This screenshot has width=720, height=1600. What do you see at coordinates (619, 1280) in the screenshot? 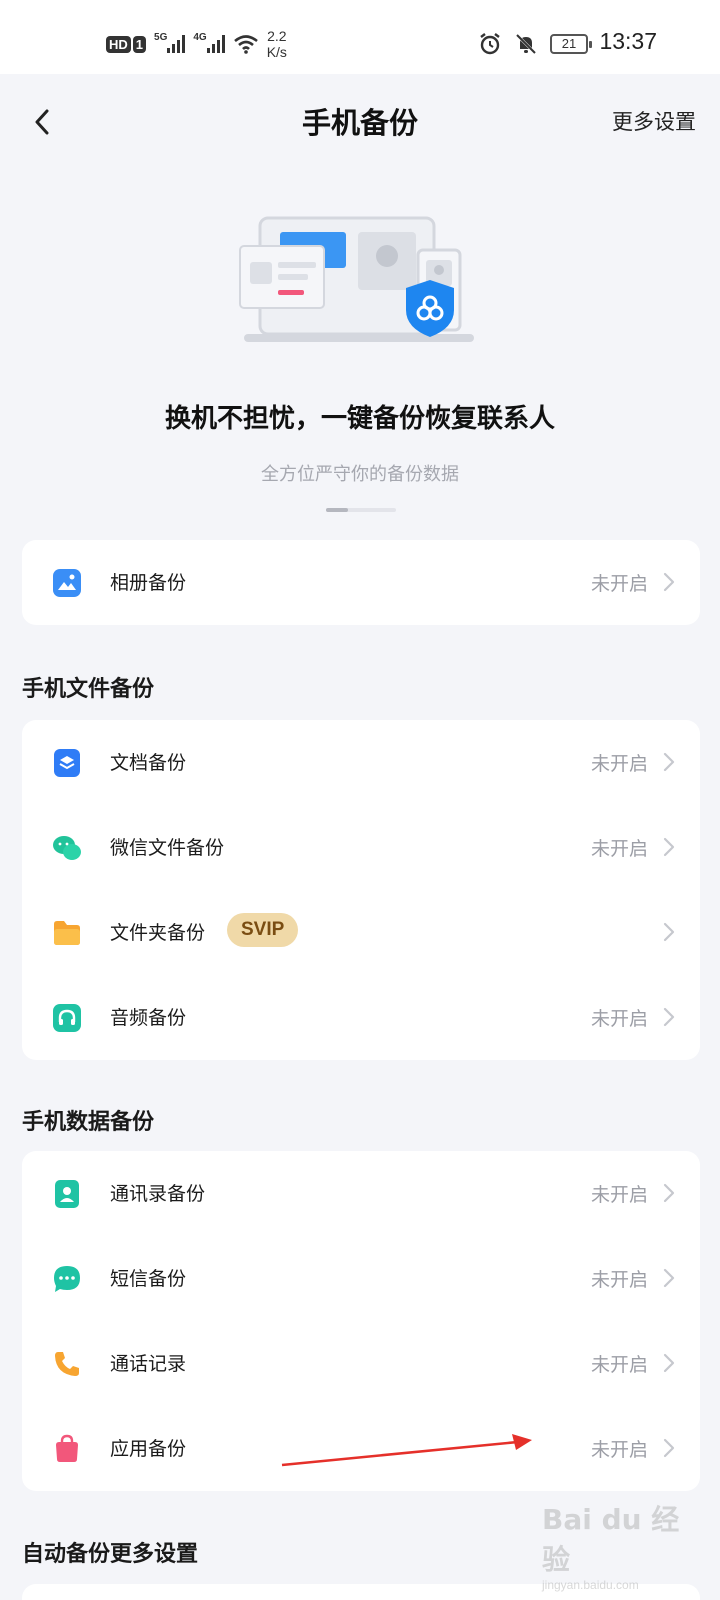
I see `sms-backup-status: 未开启` at bounding box center [619, 1280].